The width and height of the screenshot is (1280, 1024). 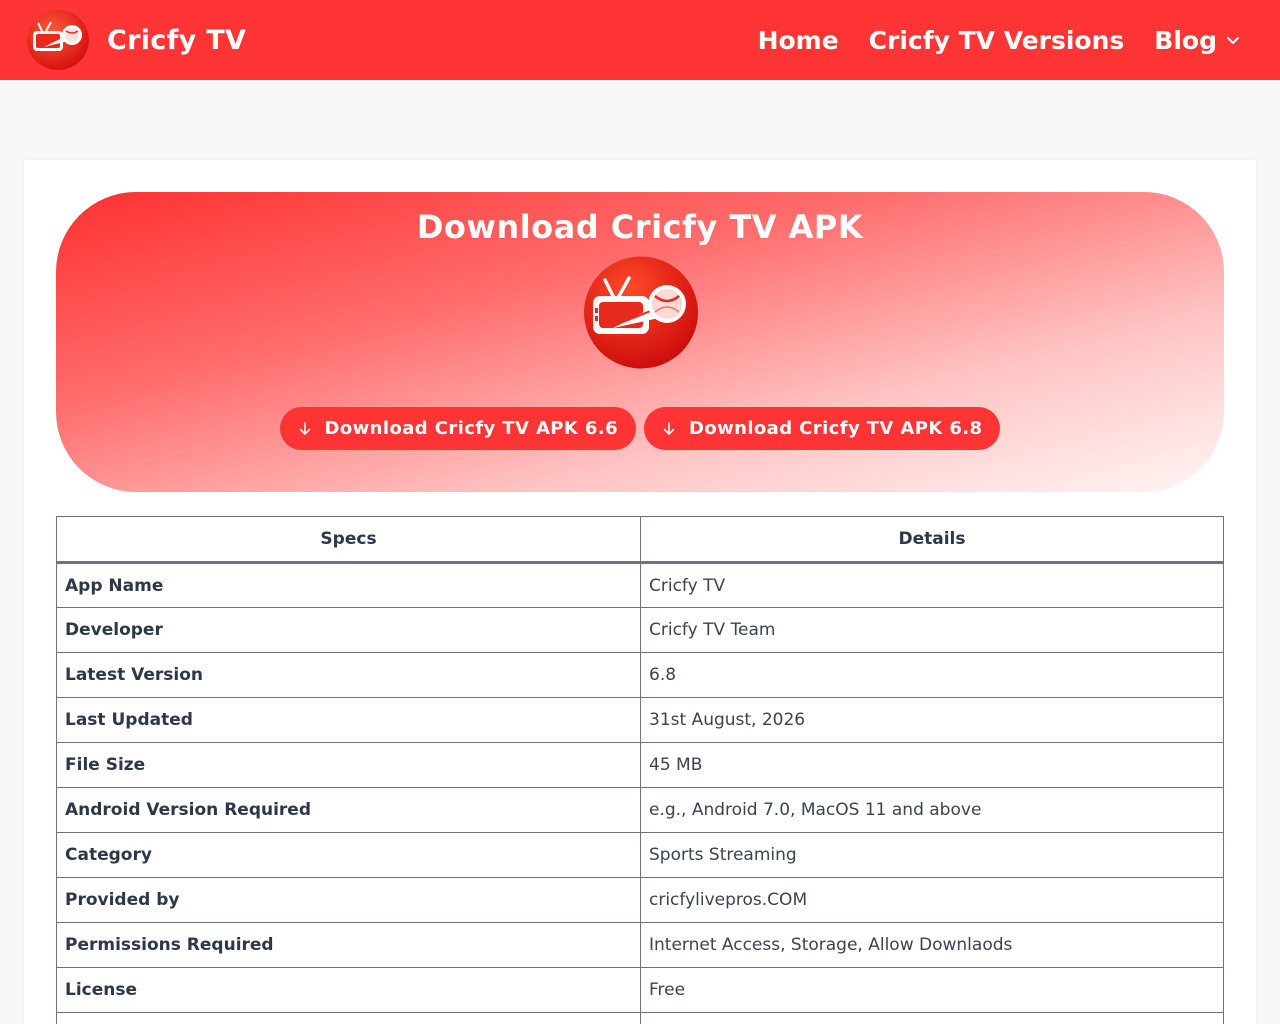 I want to click on spec-key: Permissions Required, so click(x=348, y=945).